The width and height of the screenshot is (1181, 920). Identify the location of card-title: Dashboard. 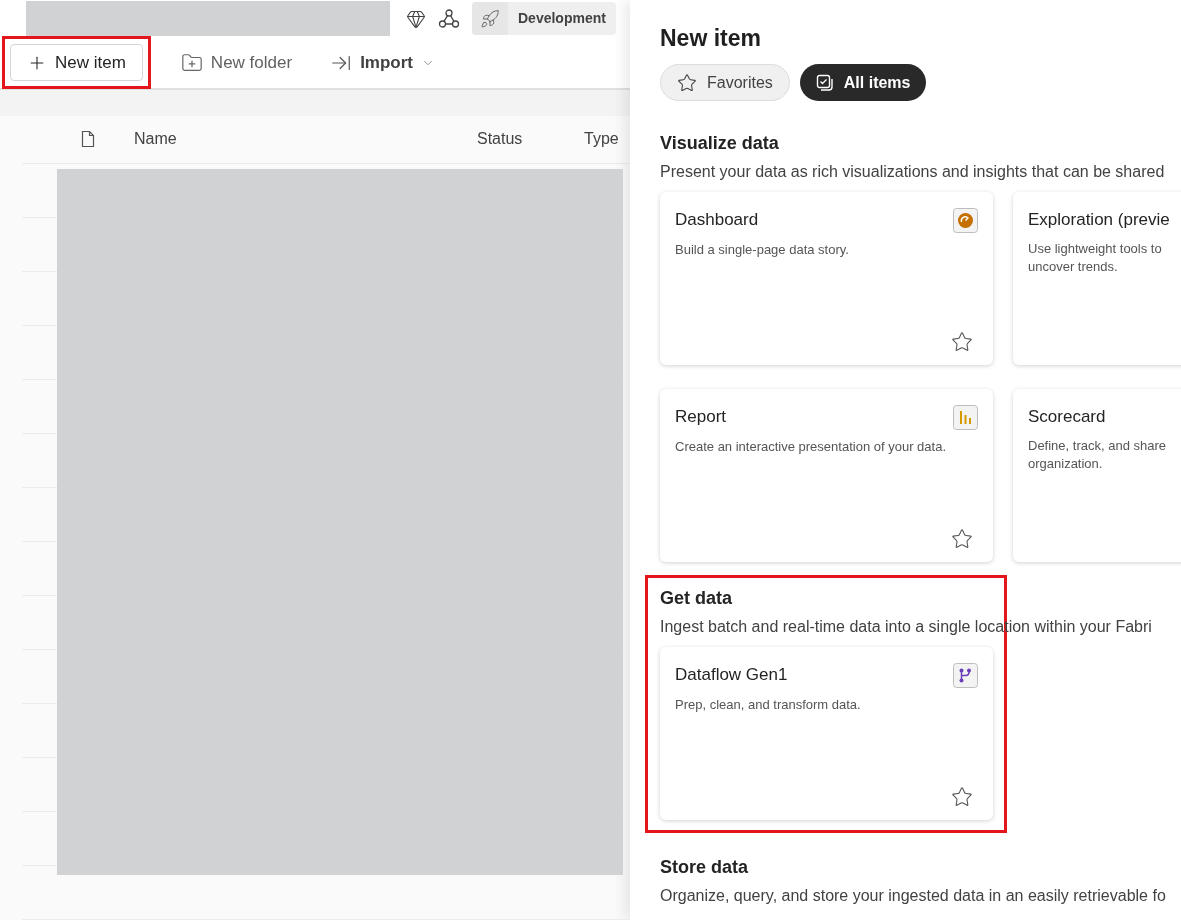
(717, 220).